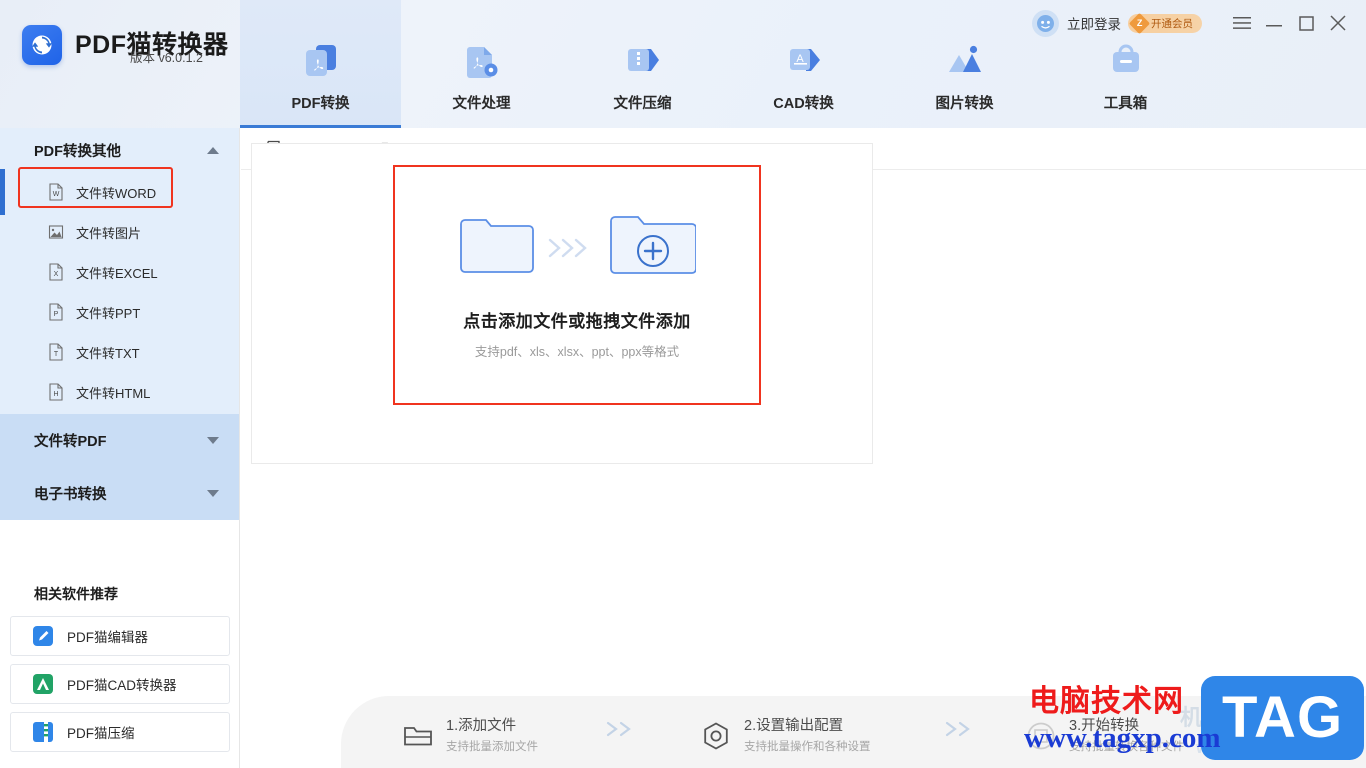  Describe the element at coordinates (470, 735) in the screenshot. I see `step-add-file: 1.添加文件 支持批量添加文件` at that location.